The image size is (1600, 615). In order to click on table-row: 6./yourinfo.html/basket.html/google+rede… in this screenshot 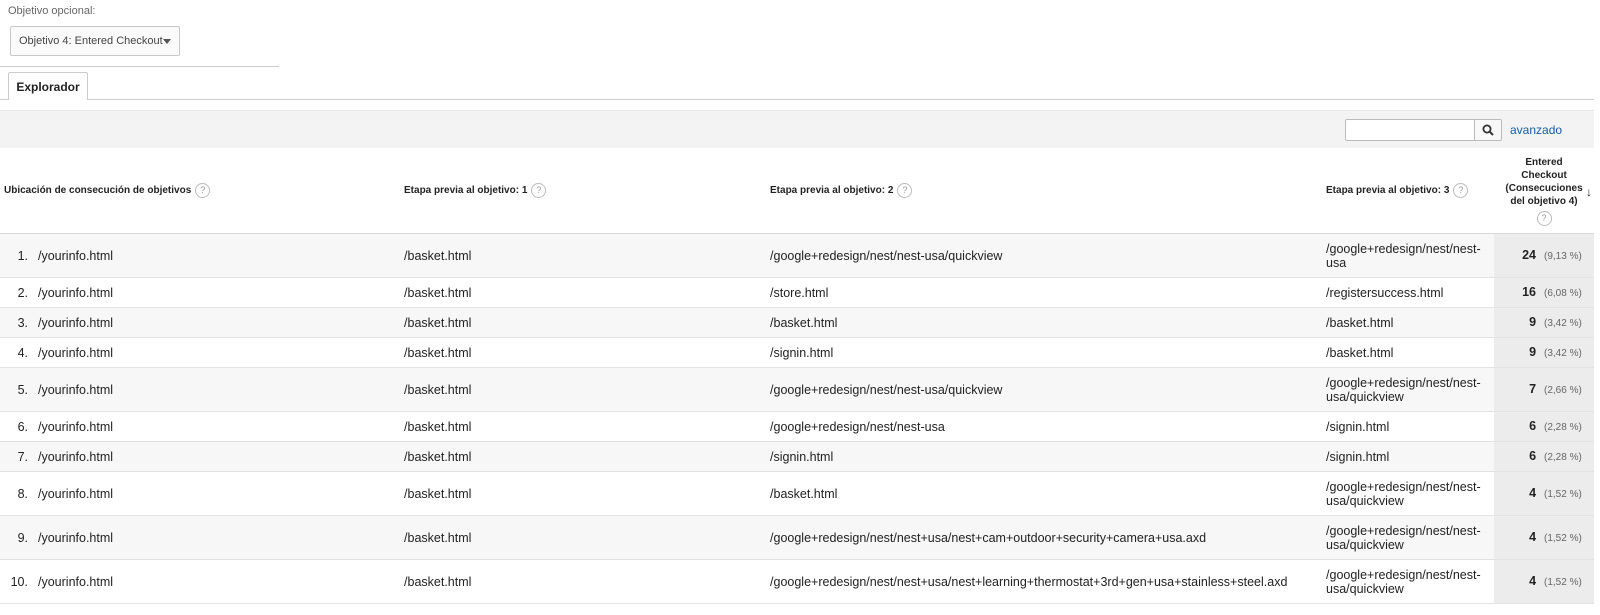, I will do `click(797, 426)`.